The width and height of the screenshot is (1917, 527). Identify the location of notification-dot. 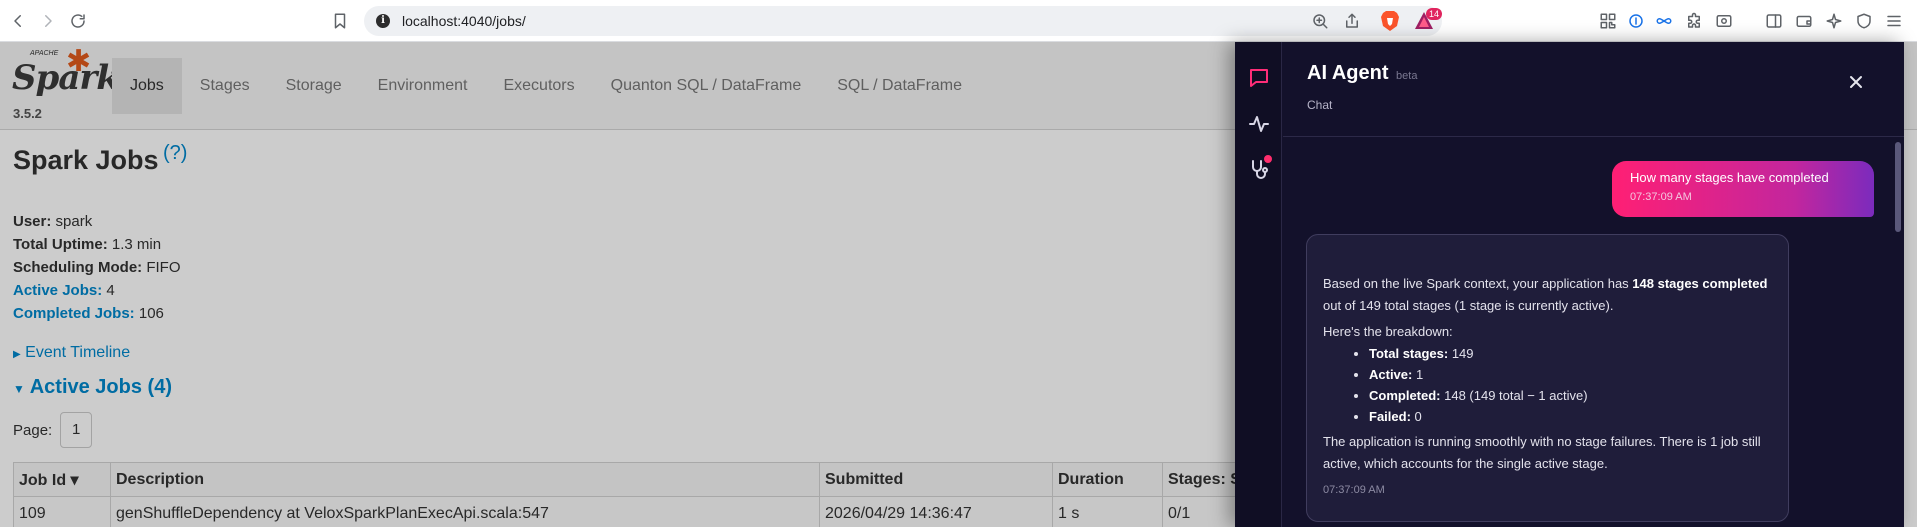
(1268, 159).